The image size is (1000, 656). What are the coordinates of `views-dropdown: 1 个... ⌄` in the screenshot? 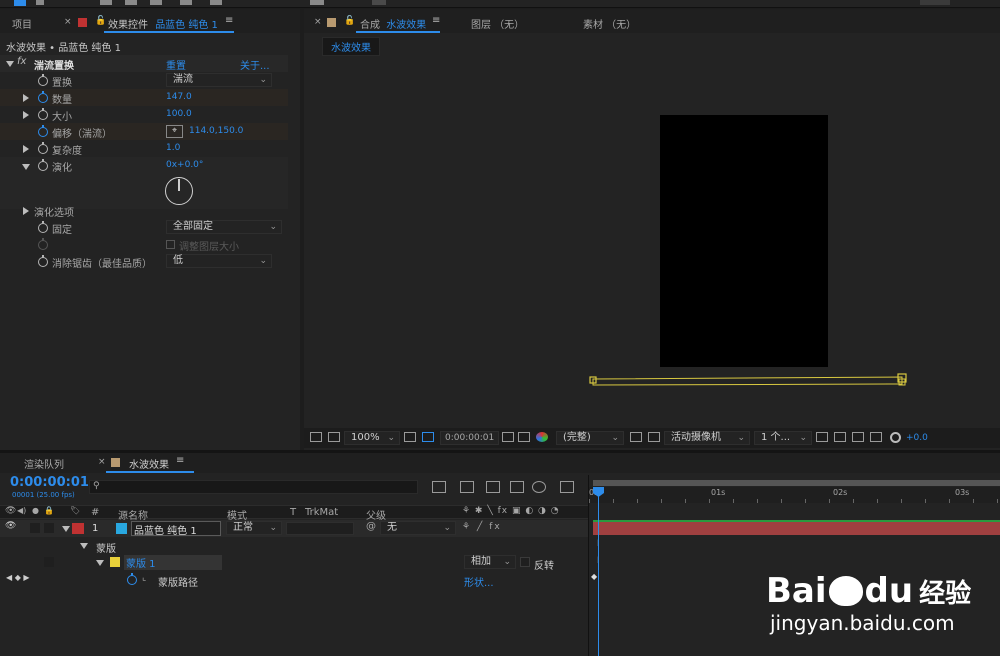 It's located at (783, 438).